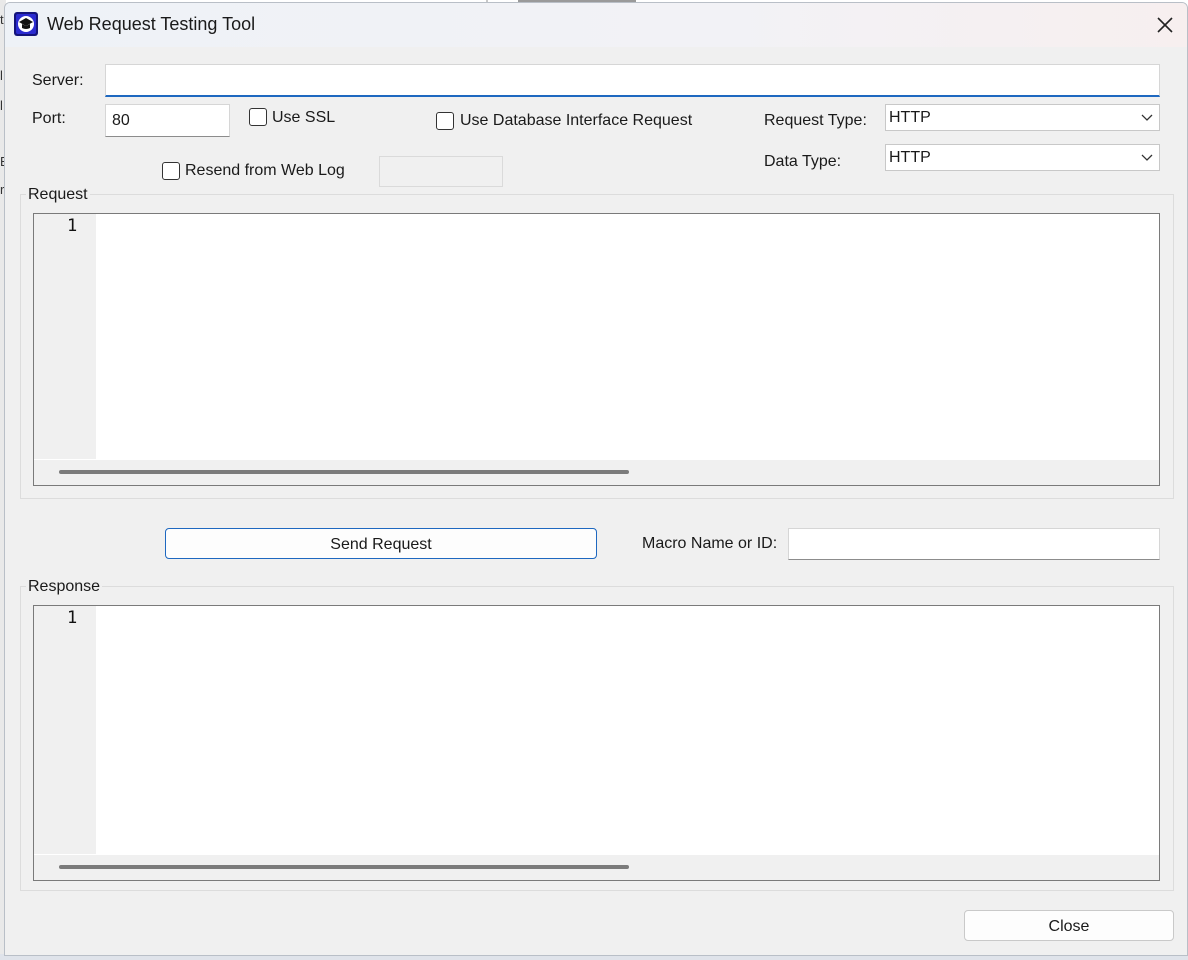 The image size is (1188, 960). Describe the element at coordinates (304, 117) in the screenshot. I see `use-ssl-label: Use SSL` at that location.